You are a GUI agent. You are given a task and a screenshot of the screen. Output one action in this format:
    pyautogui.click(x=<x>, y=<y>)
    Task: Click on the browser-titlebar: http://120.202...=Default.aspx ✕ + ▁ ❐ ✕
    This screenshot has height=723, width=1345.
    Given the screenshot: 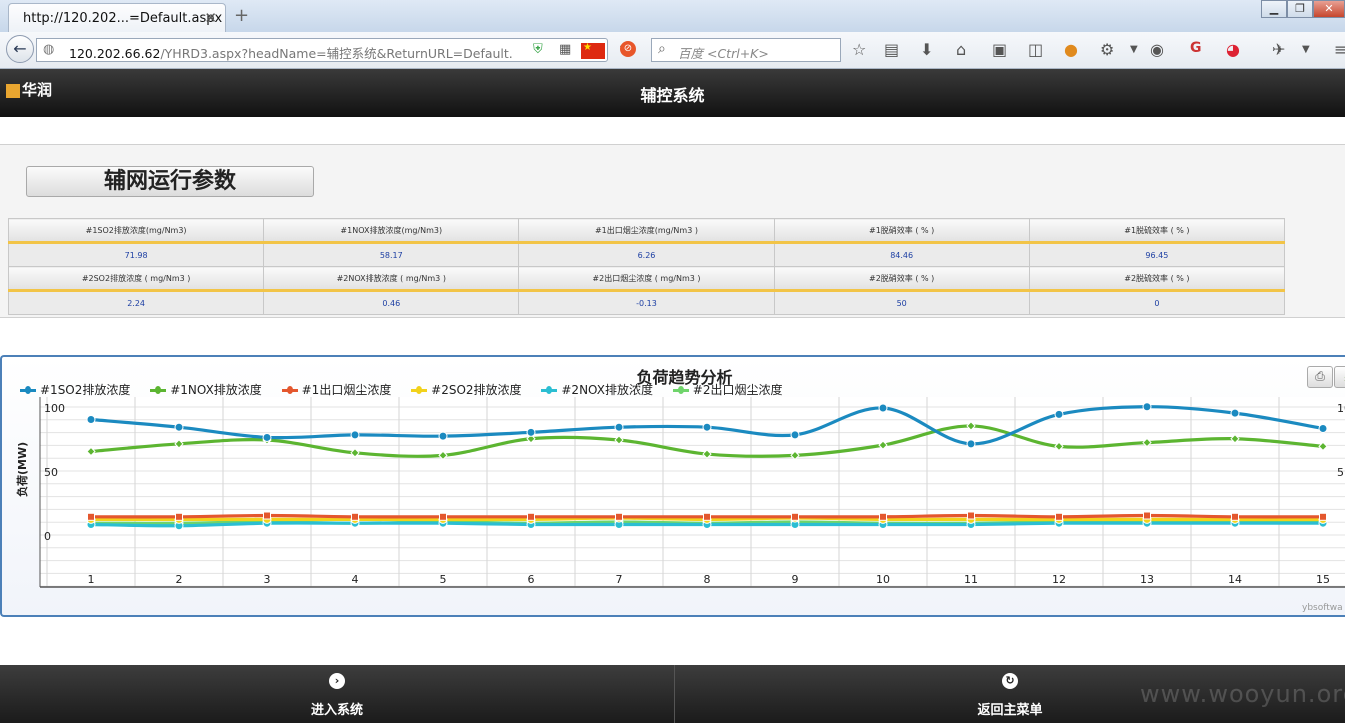 What is the action you would take?
    pyautogui.click(x=672, y=16)
    